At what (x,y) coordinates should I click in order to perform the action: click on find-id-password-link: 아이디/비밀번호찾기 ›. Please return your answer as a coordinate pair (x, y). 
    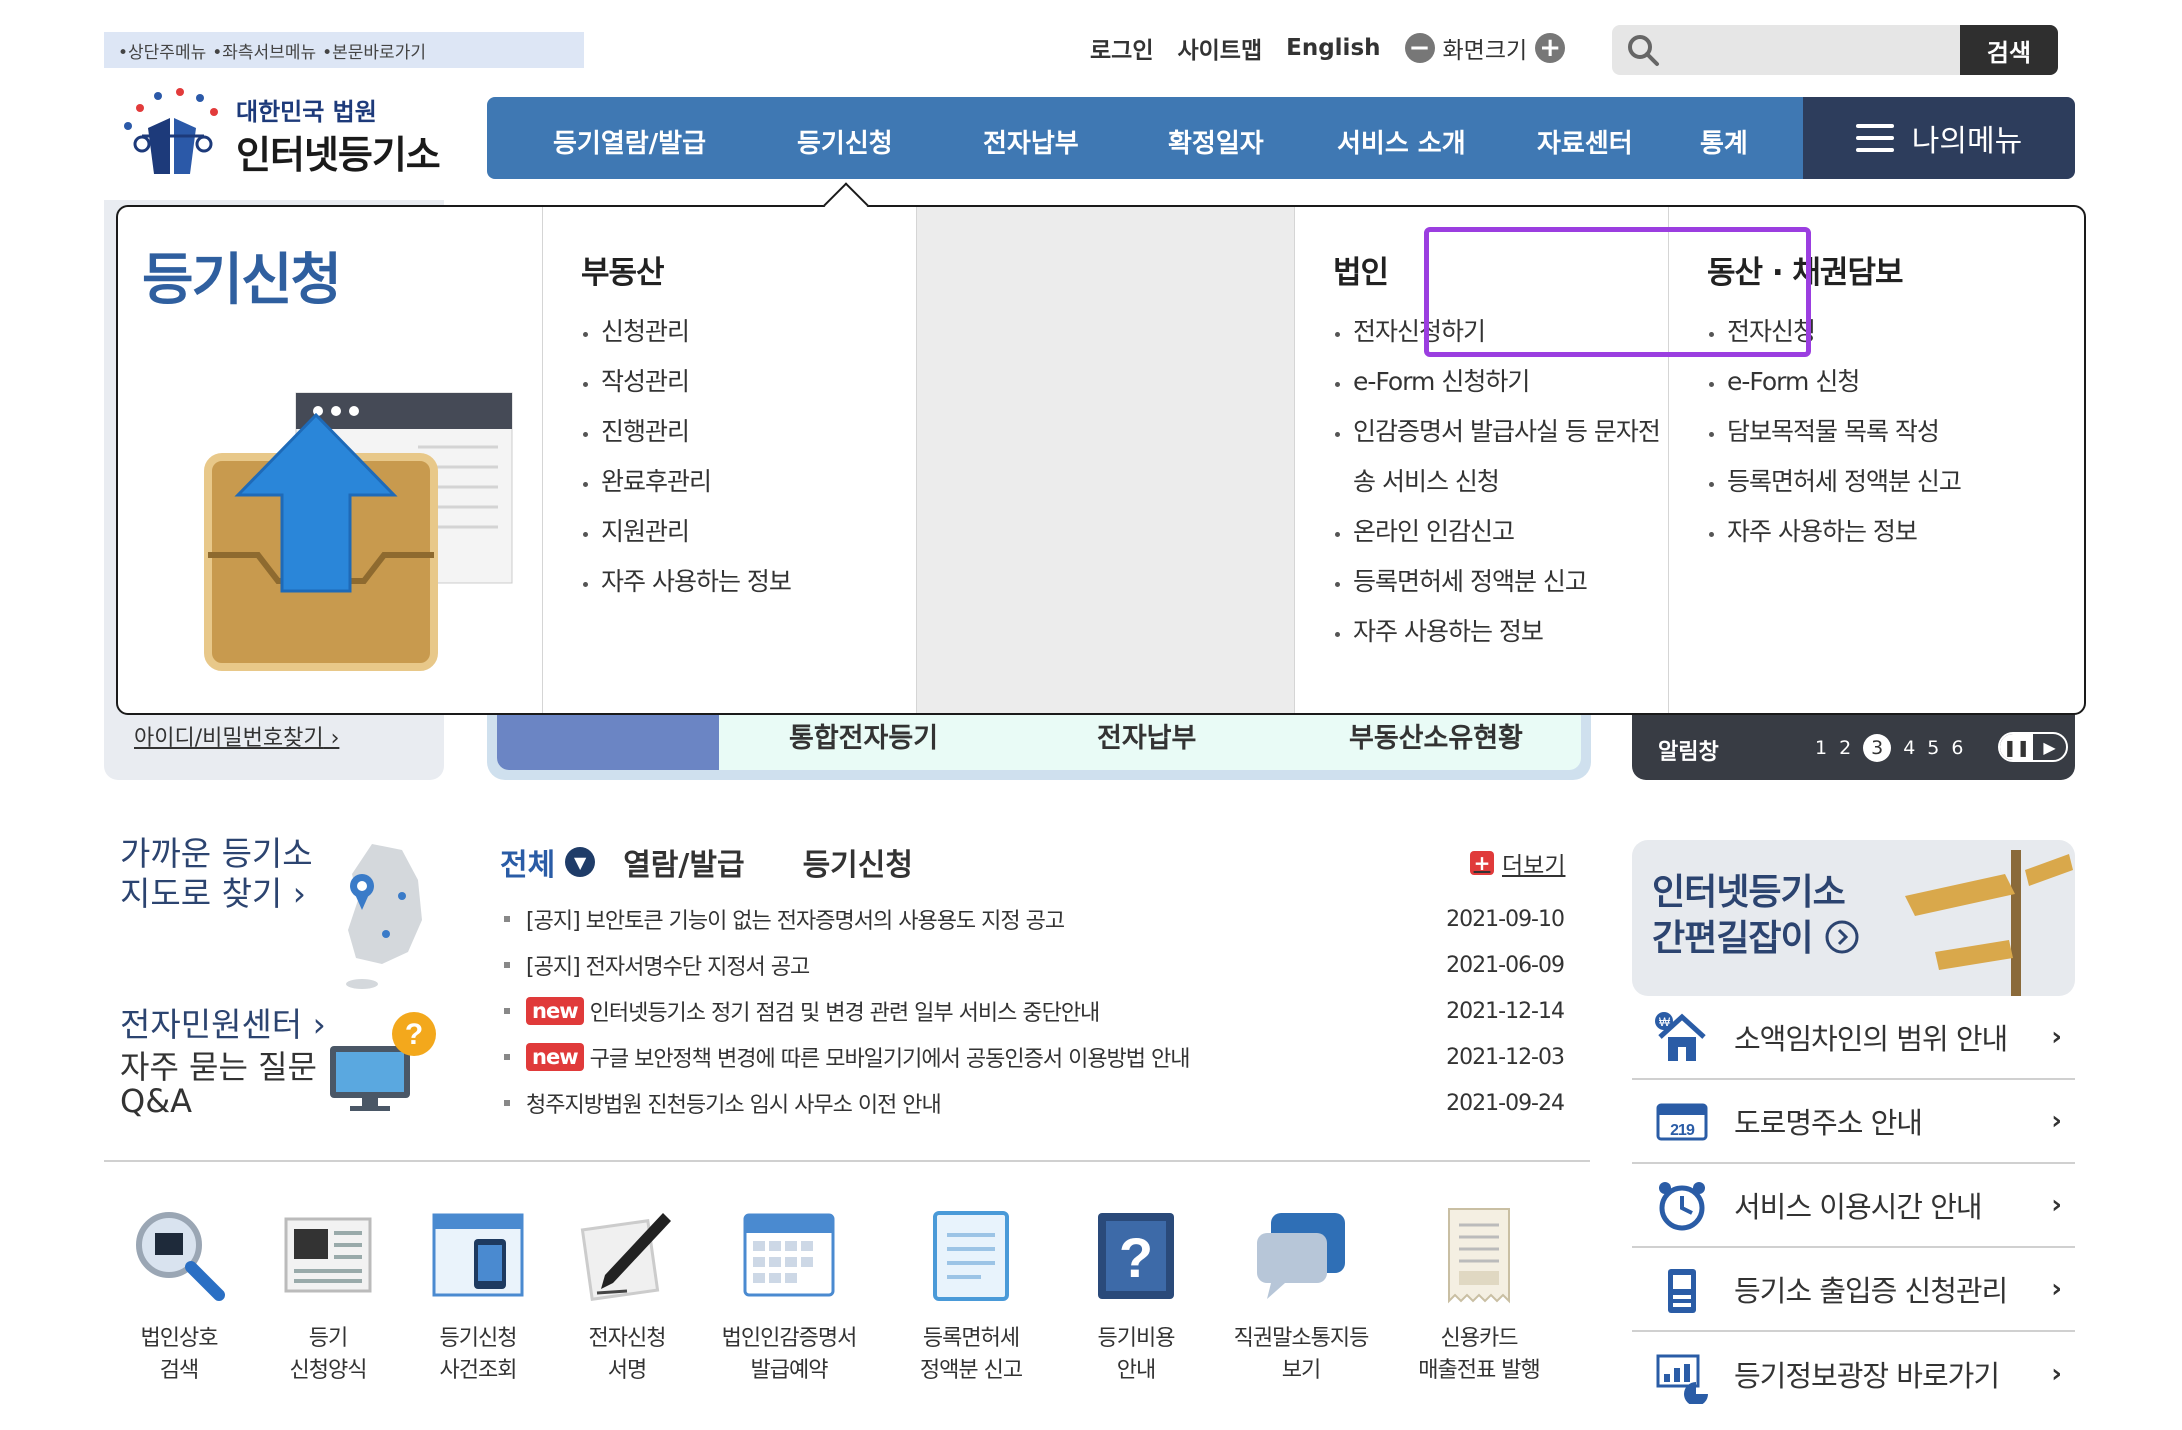
    Looking at the image, I should click on (236, 736).